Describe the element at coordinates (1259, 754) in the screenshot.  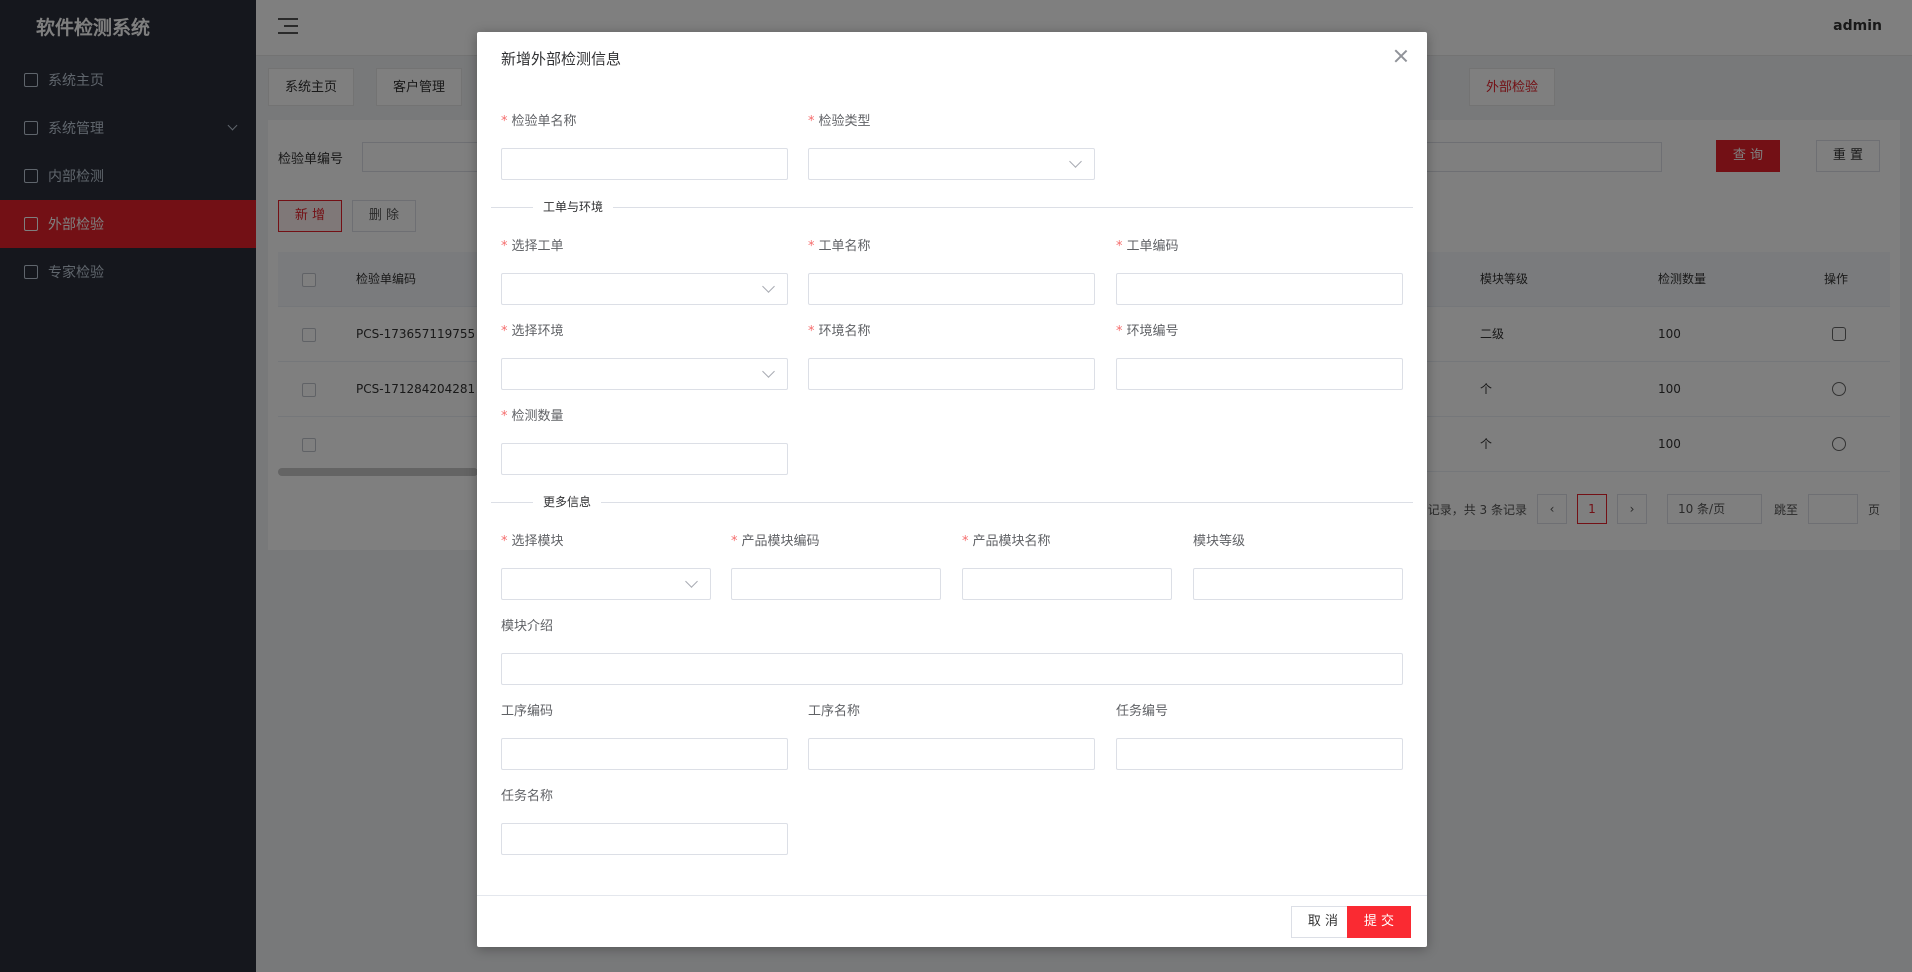
I see `task-code-input` at that location.